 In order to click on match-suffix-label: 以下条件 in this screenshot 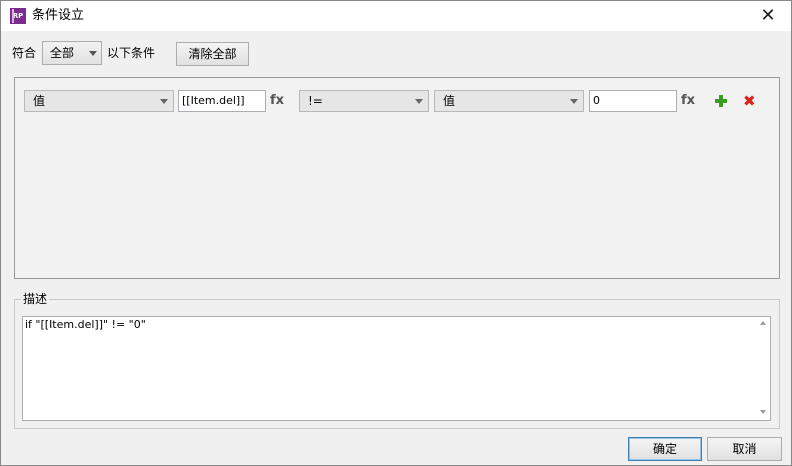, I will do `click(131, 53)`.